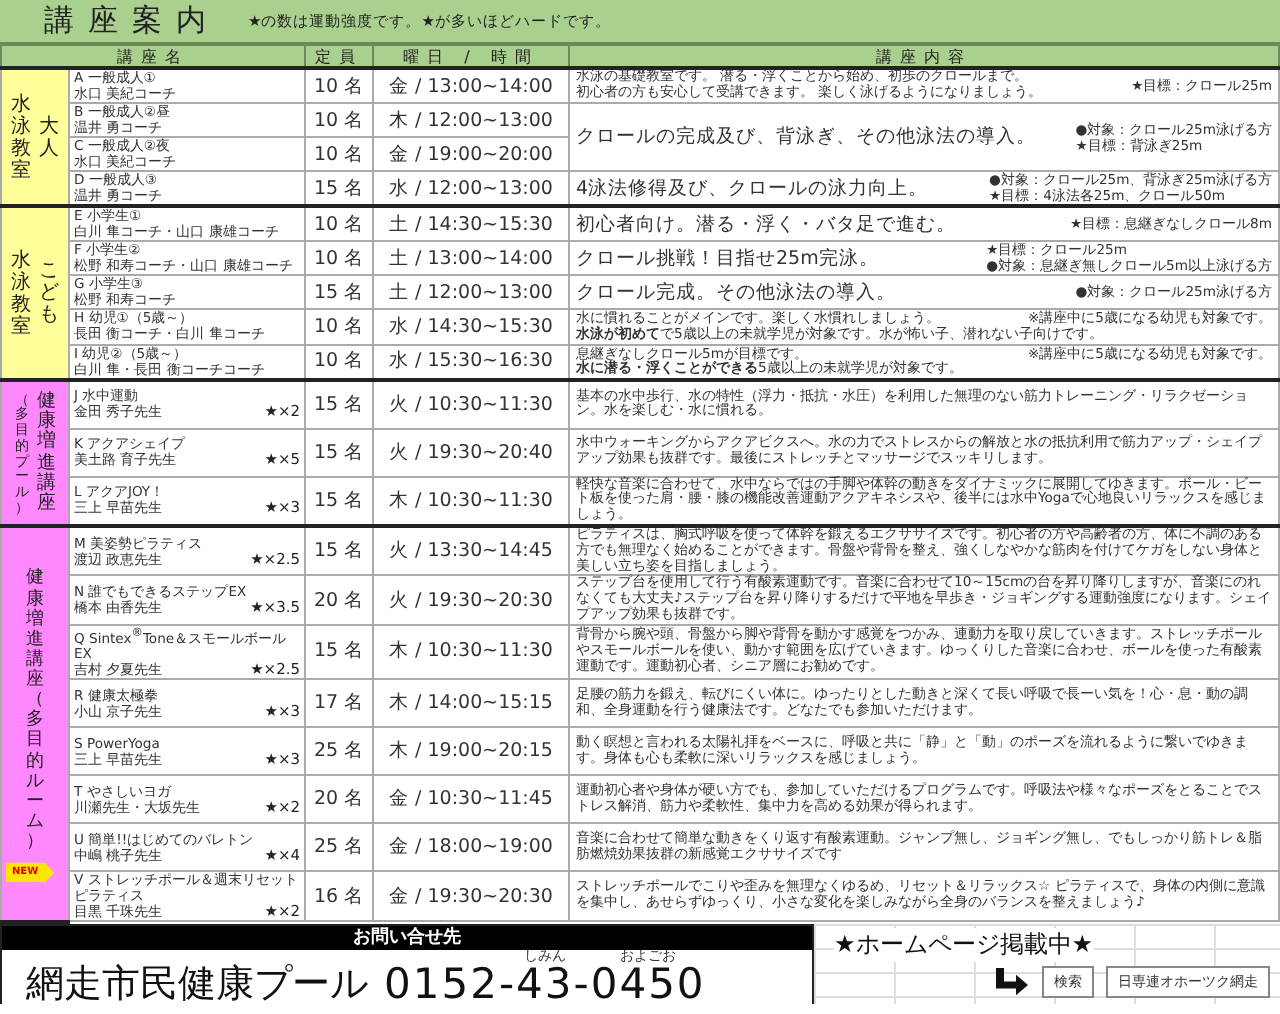  I want to click on facility-name: 網走市民健康プール, so click(197, 984).